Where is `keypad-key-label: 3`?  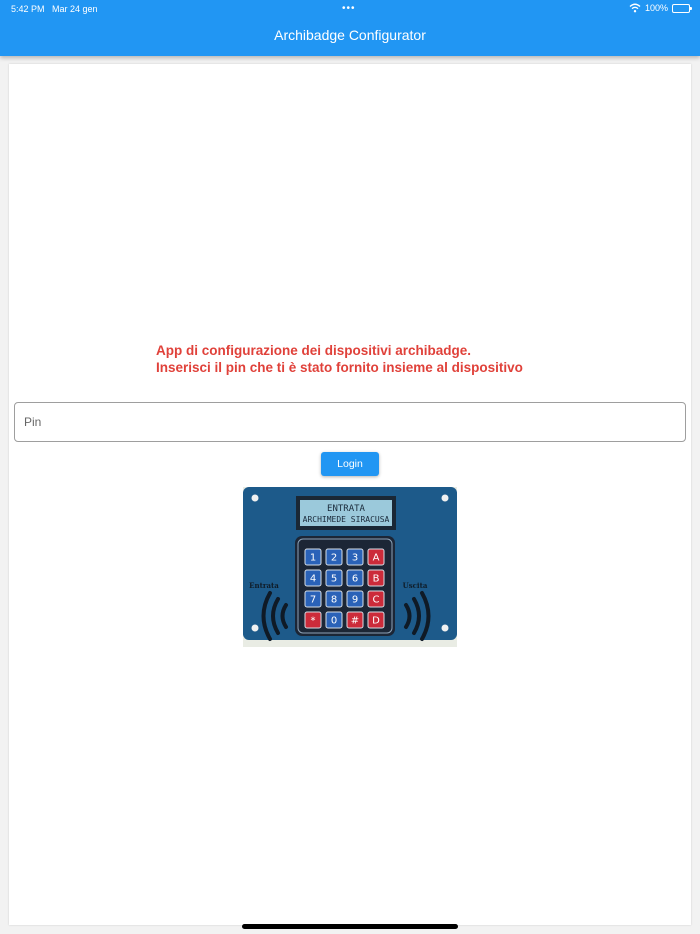 keypad-key-label: 3 is located at coordinates (355, 558).